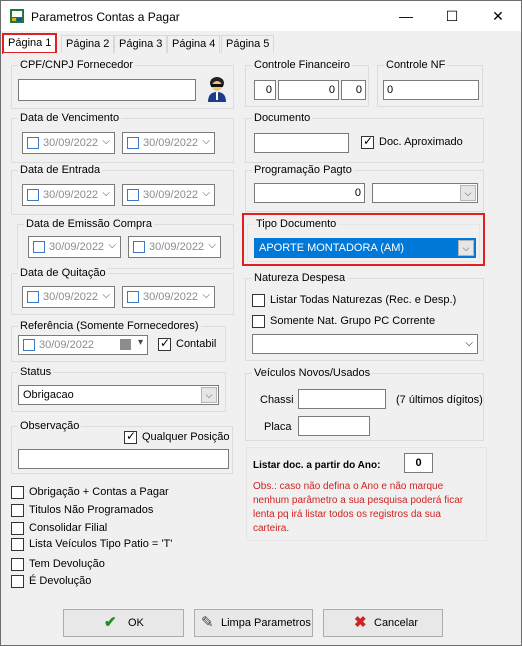  What do you see at coordinates (217, 89) in the screenshot?
I see `search-person-icon` at bounding box center [217, 89].